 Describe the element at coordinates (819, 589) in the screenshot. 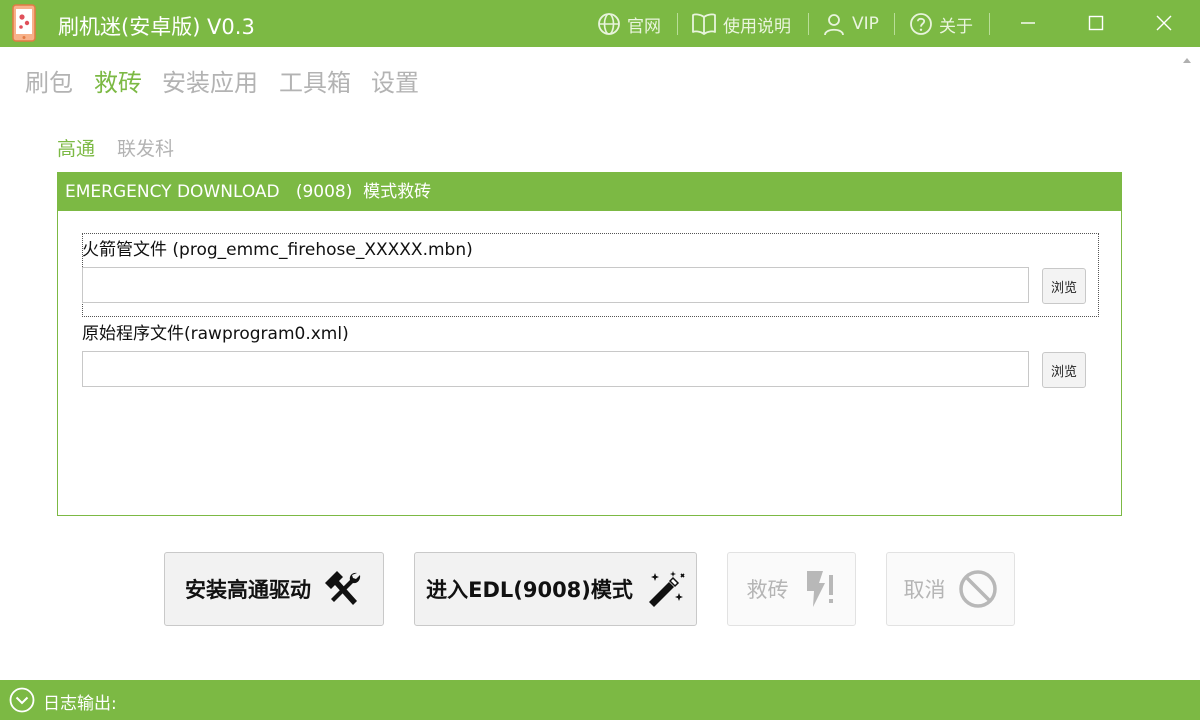

I see `bolt-exclamation-icon` at that location.